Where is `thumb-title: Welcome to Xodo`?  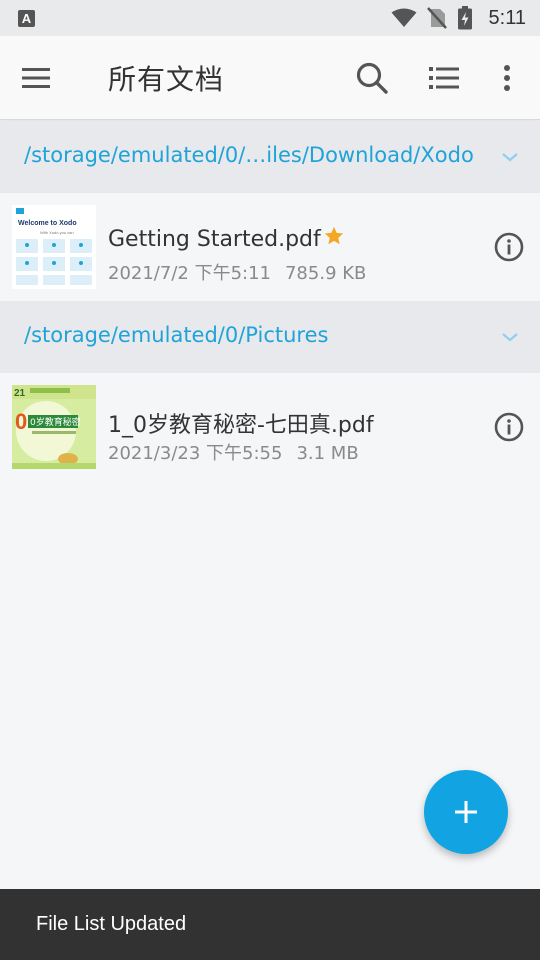 thumb-title: Welcome to Xodo is located at coordinates (47, 223).